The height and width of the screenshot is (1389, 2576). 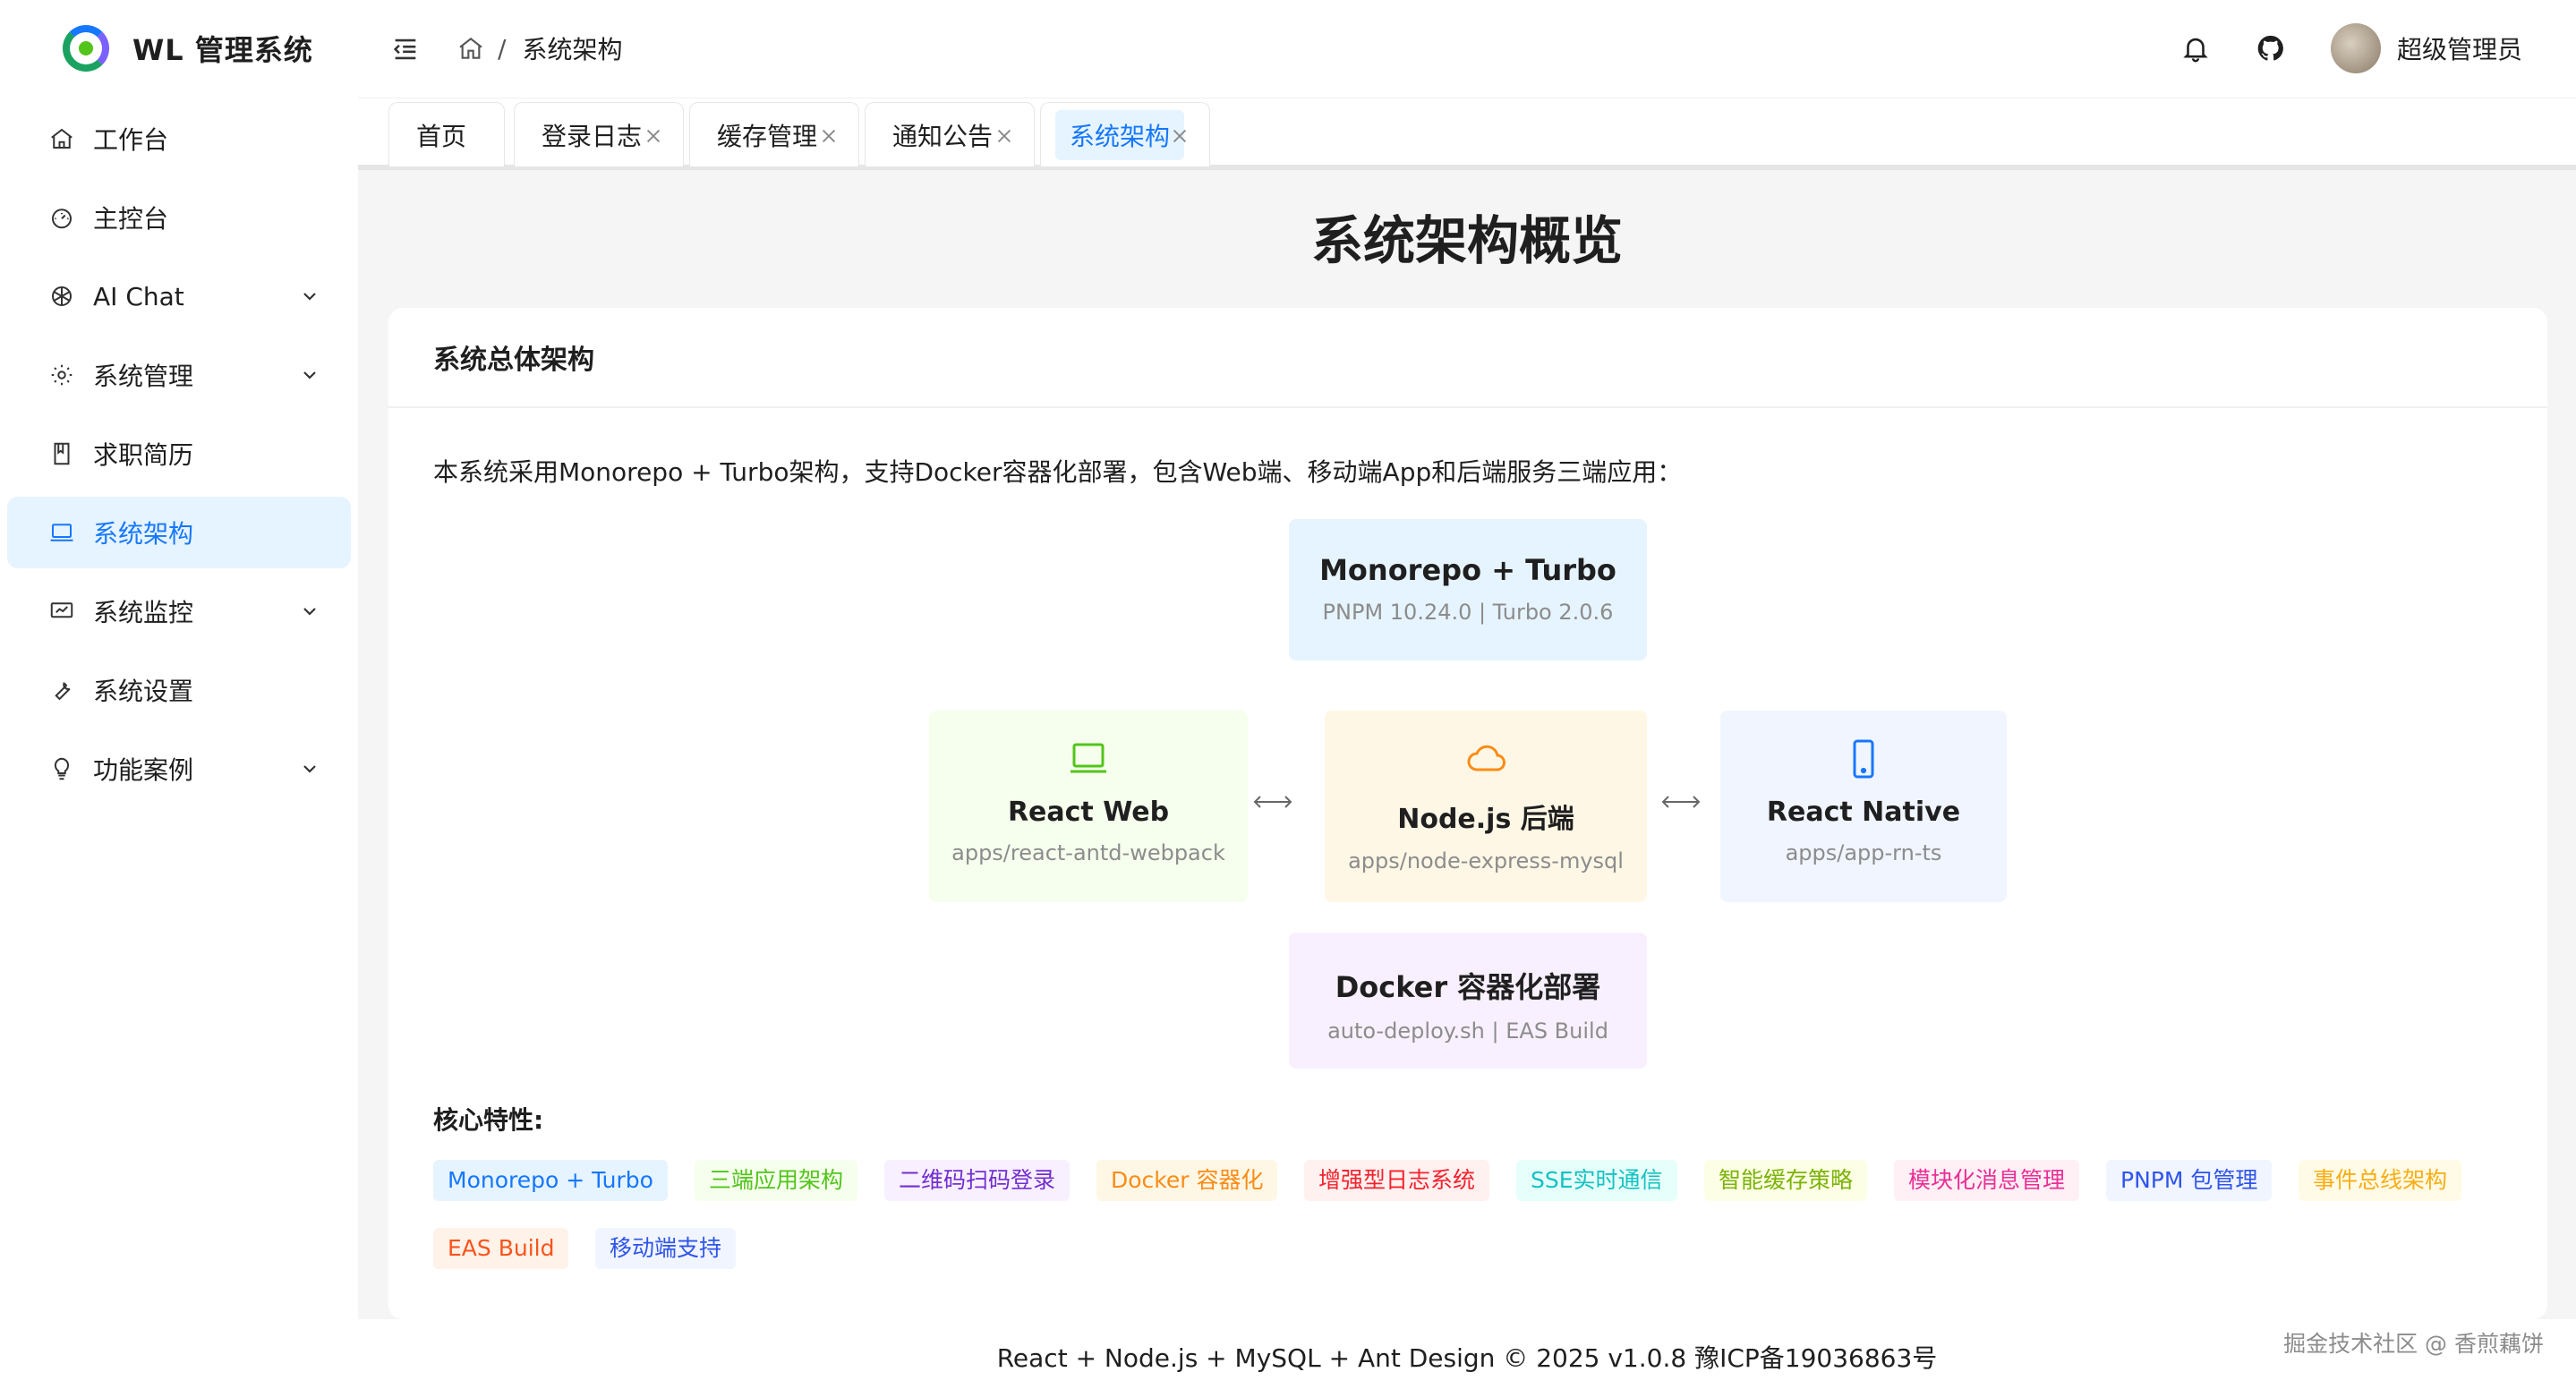 What do you see at coordinates (143, 770) in the screenshot?
I see `sidebar-item-label: 功能案例` at bounding box center [143, 770].